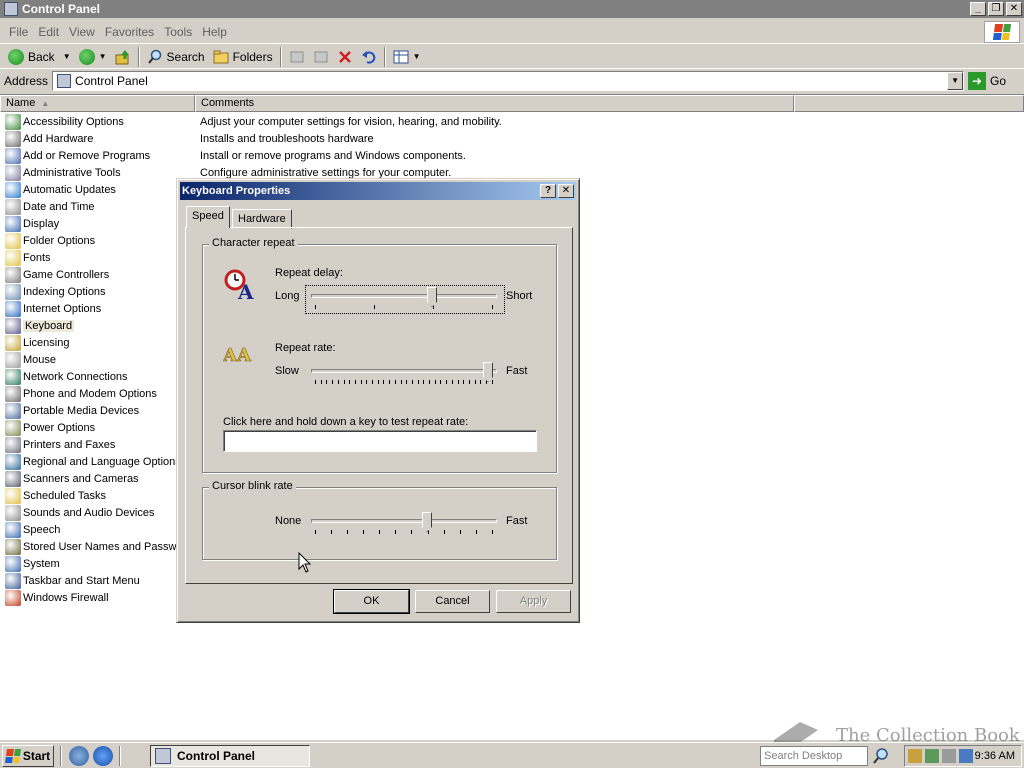 This screenshot has width=1024, height=768. What do you see at coordinates (39, 57) in the screenshot?
I see `back-button: Back ▼` at bounding box center [39, 57].